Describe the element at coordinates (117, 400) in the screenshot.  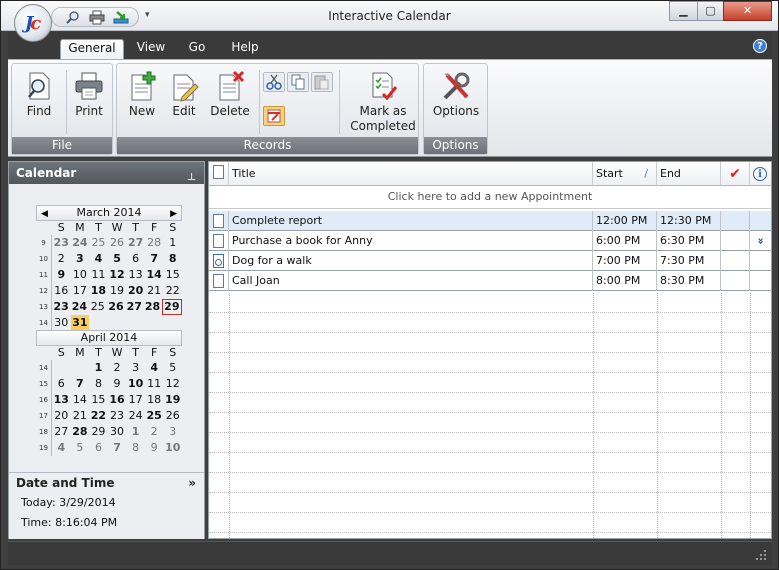
I see `calendar-day: 16` at that location.